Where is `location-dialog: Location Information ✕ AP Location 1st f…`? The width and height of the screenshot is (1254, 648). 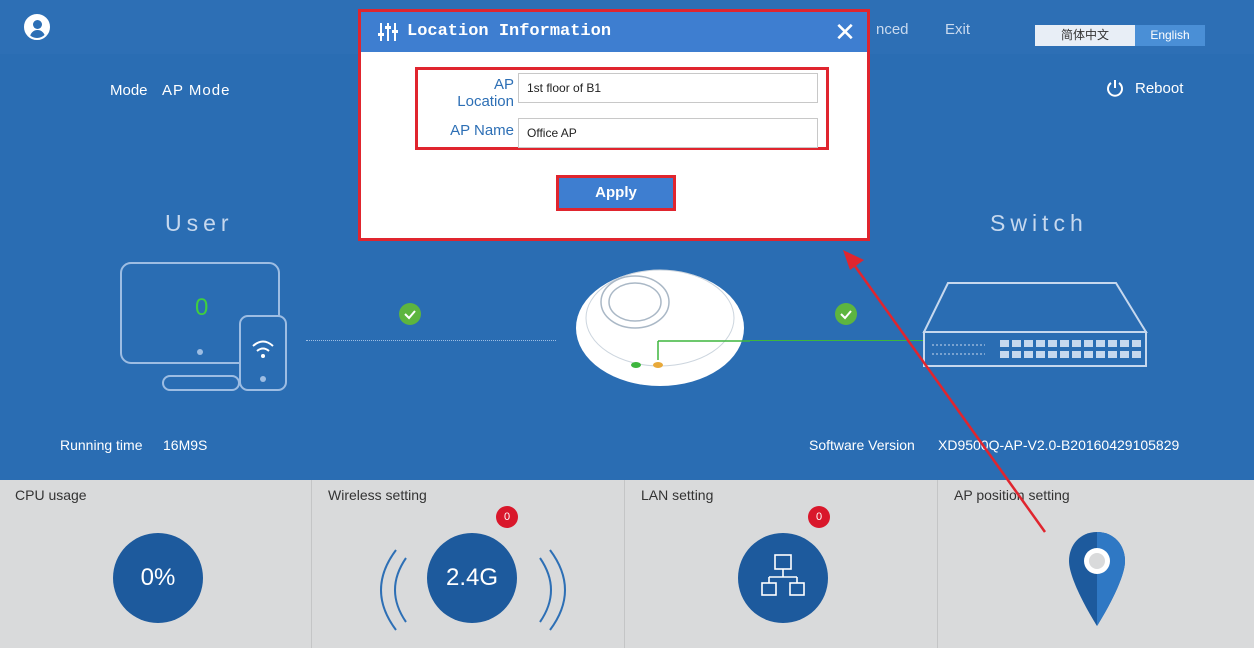
location-dialog: Location Information ✕ AP Location 1st f… is located at coordinates (614, 125).